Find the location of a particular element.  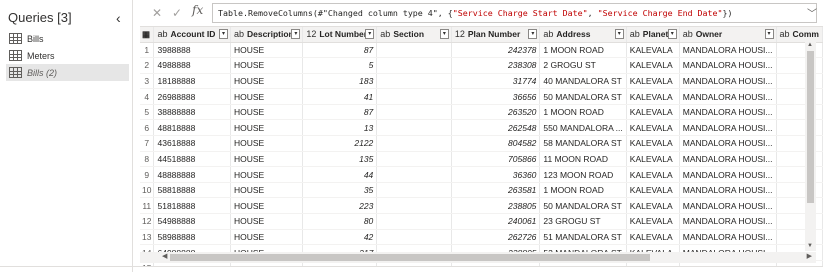

table-cell: 11 MOON ROAD is located at coordinates (583, 159).